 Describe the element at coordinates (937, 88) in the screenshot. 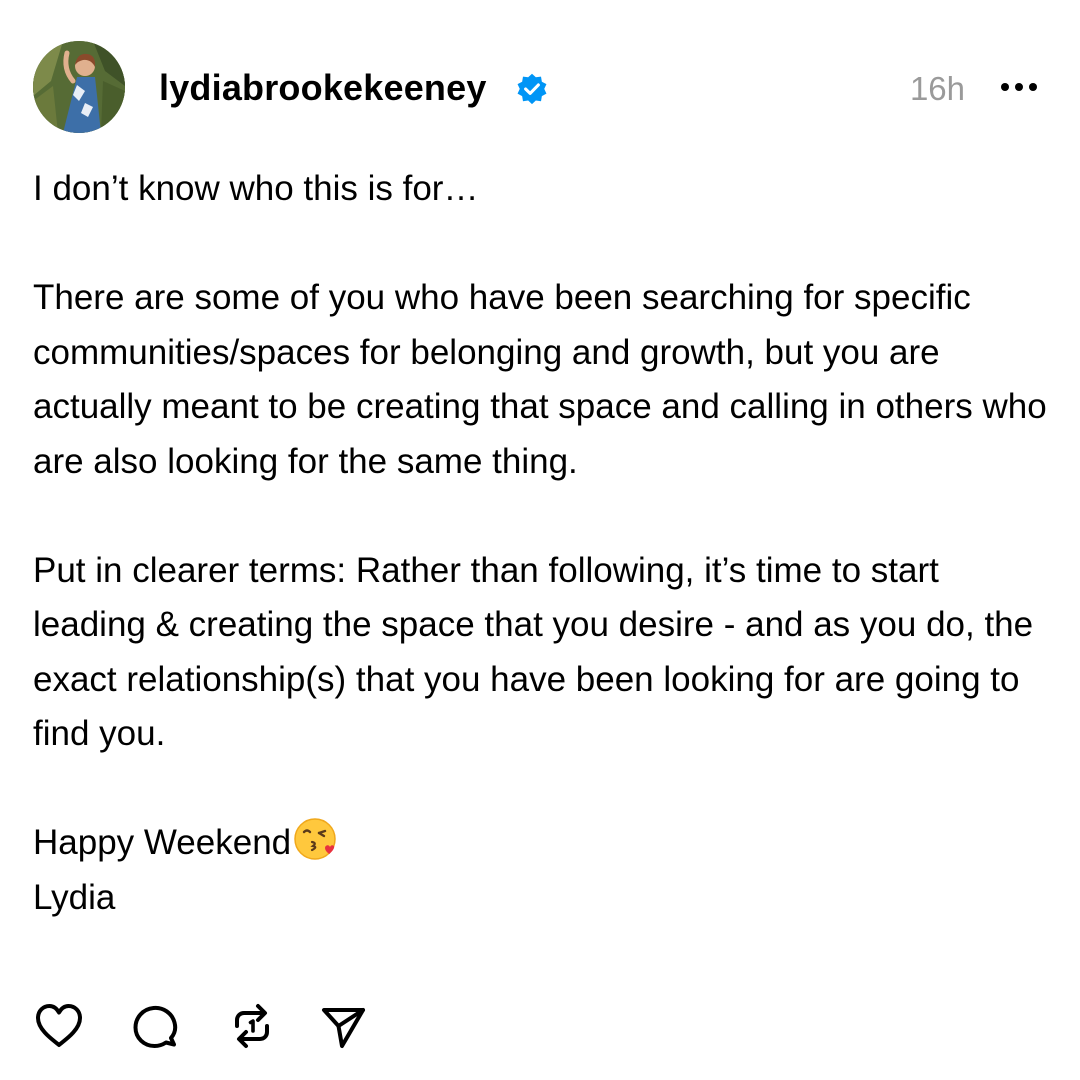

I see `timestamp: 16h` at that location.